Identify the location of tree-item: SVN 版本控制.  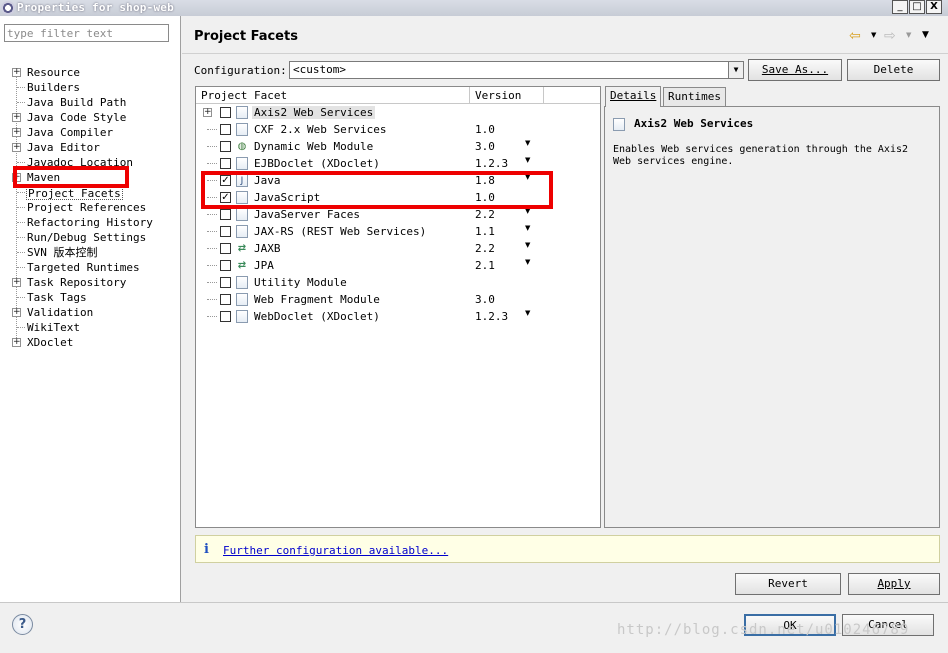
(62, 252).